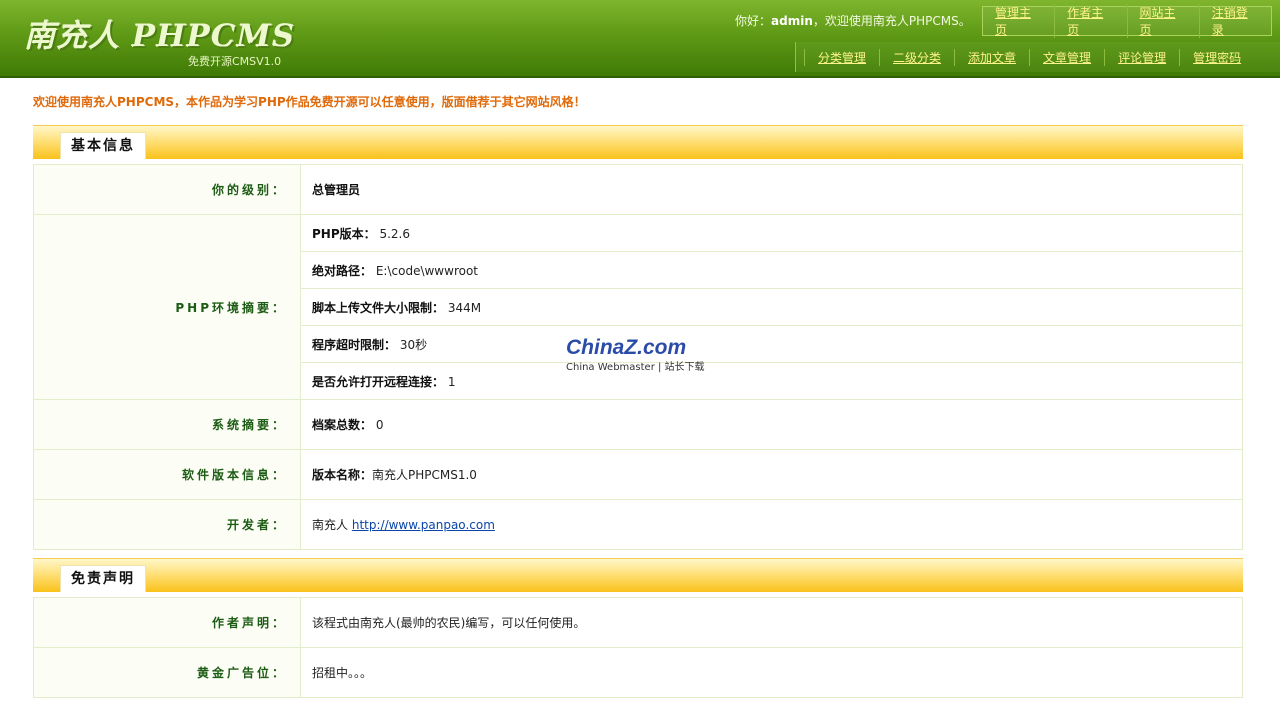 The image size is (1280, 706). What do you see at coordinates (423, 525) in the screenshot?
I see `developer-link: http://www.panpao.com` at bounding box center [423, 525].